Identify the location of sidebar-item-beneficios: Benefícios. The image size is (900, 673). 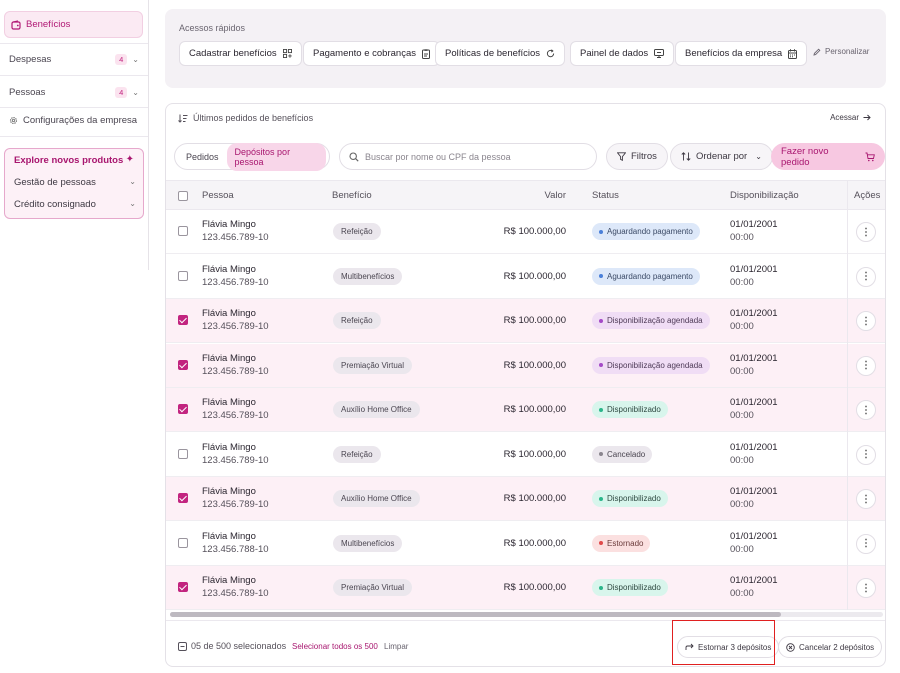
(73, 24).